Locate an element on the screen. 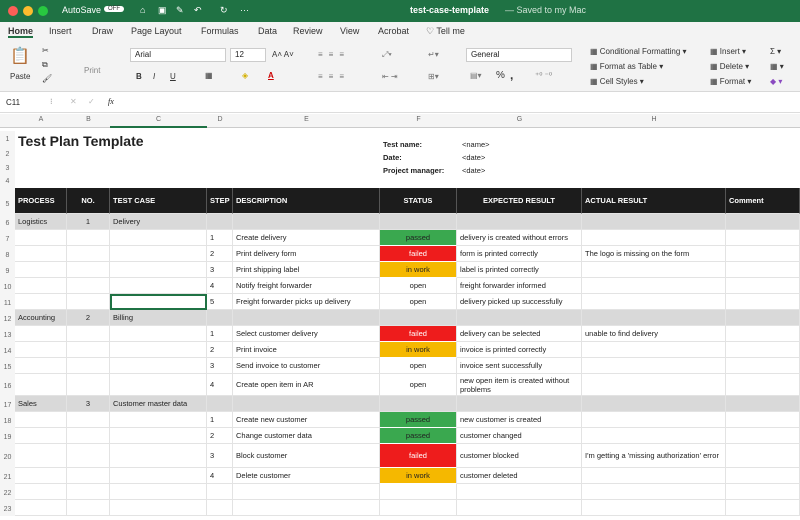  italic-button: I is located at coordinates (154, 76).